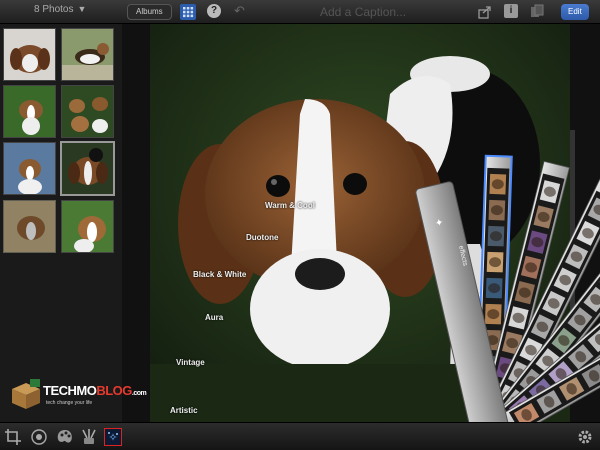  What do you see at coordinates (69, 403) in the screenshot?
I see `watermark-tagline: tech change your life` at bounding box center [69, 403].